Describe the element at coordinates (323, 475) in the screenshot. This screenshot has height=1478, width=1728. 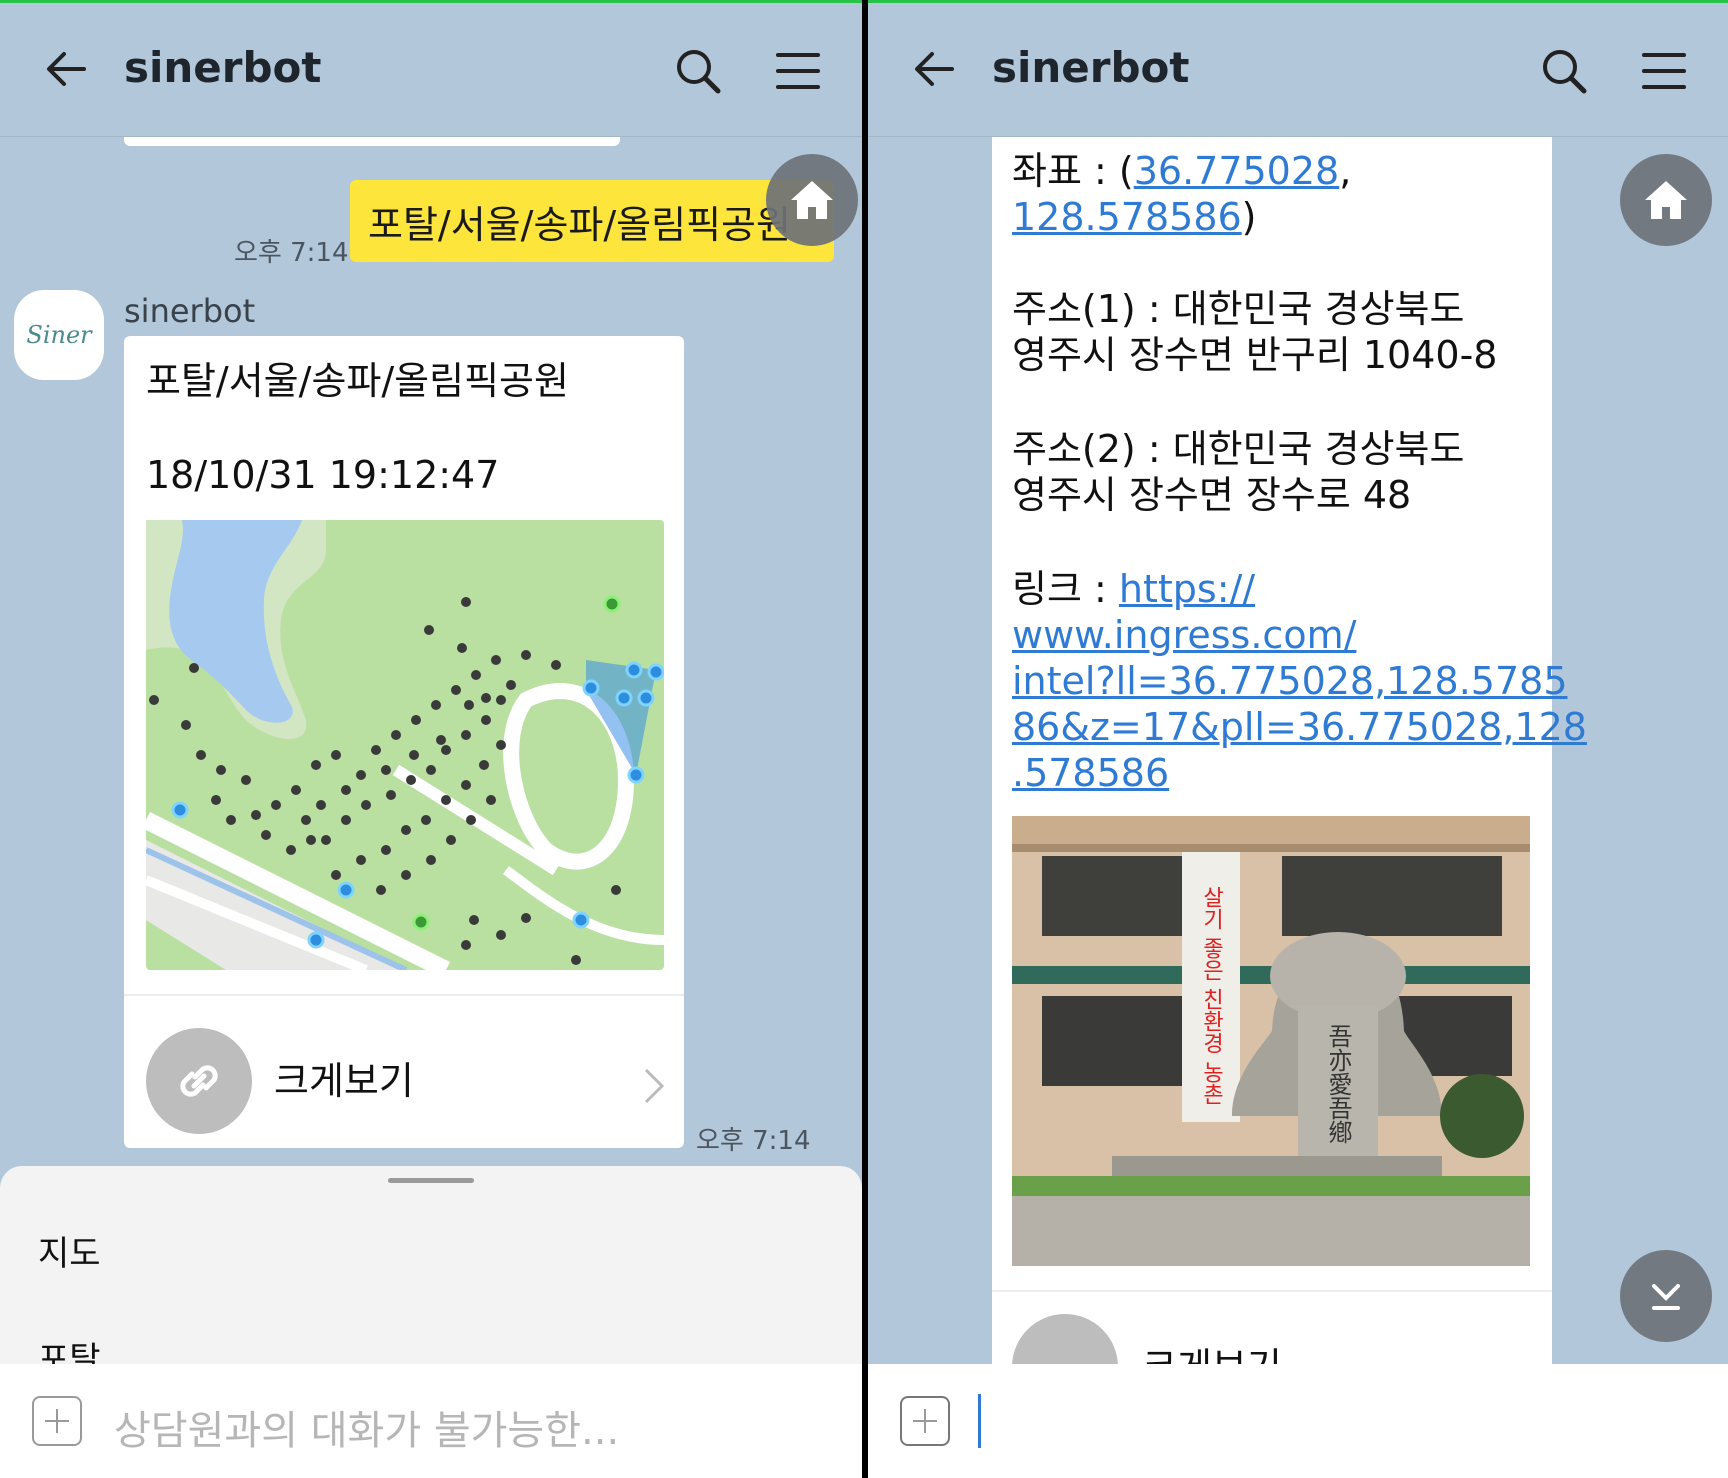
I see `card-datetime: 18/10/31 19:12:47` at that location.